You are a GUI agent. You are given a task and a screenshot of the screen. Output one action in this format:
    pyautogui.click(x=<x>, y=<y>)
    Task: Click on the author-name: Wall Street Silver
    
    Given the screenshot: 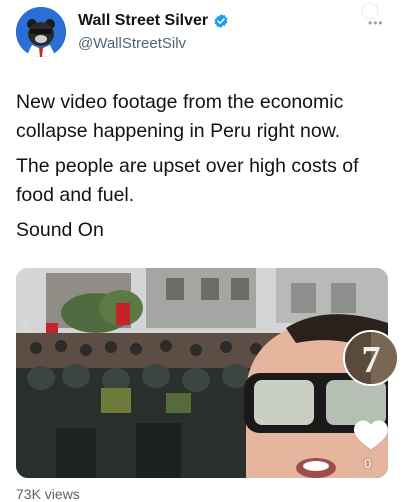 What is the action you would take?
    pyautogui.click(x=153, y=21)
    